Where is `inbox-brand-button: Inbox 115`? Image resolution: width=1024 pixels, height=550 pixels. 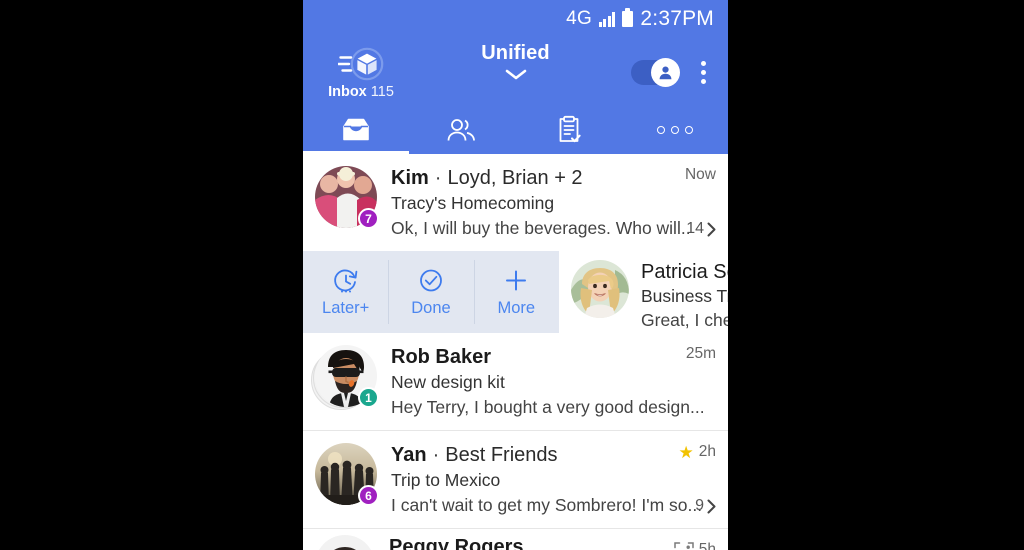 inbox-brand-button: Inbox 115 is located at coordinates (361, 72).